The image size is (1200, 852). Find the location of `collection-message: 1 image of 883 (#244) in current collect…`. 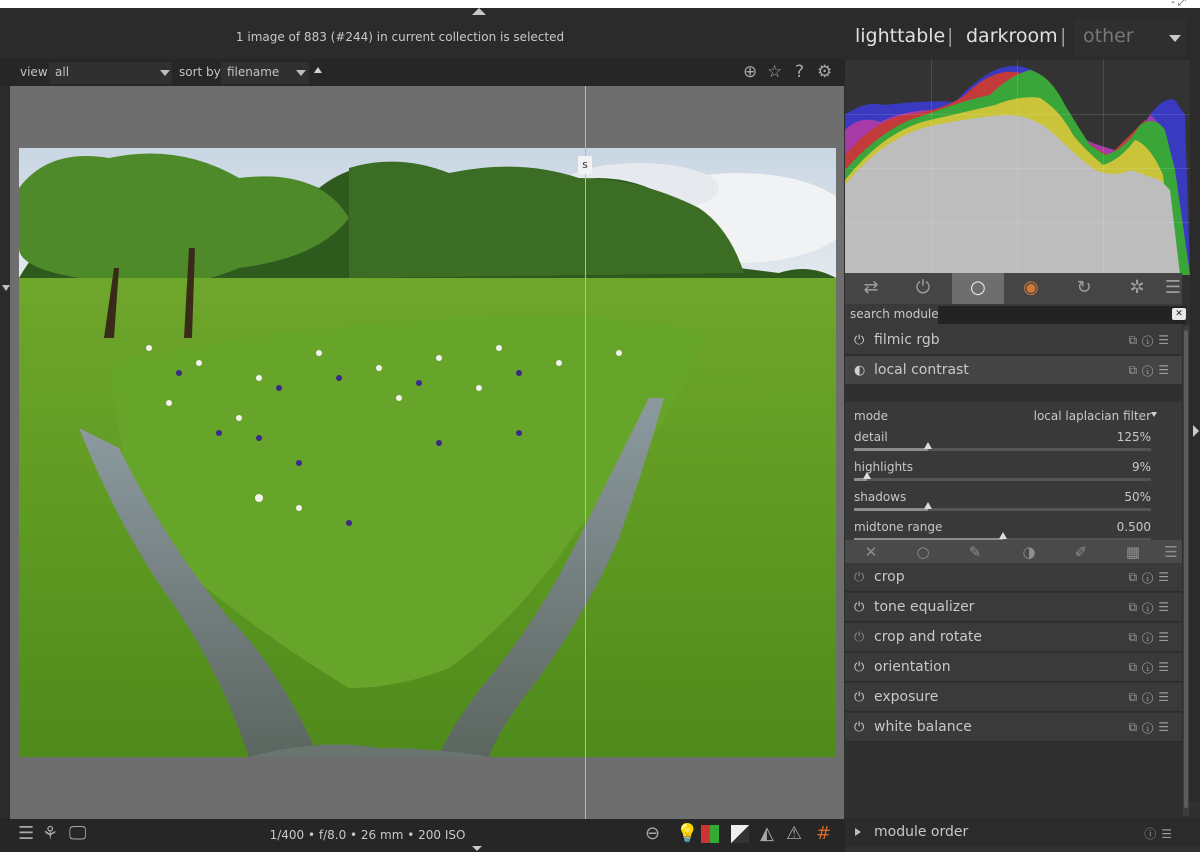

collection-message: 1 image of 883 (#244) in current collect… is located at coordinates (400, 37).